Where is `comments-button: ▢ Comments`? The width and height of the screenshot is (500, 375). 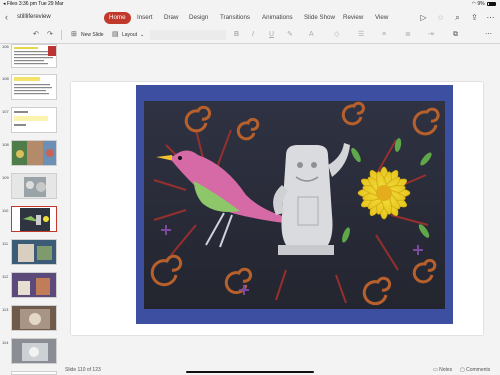
comments-button: ▢ Comments is located at coordinates (475, 370).